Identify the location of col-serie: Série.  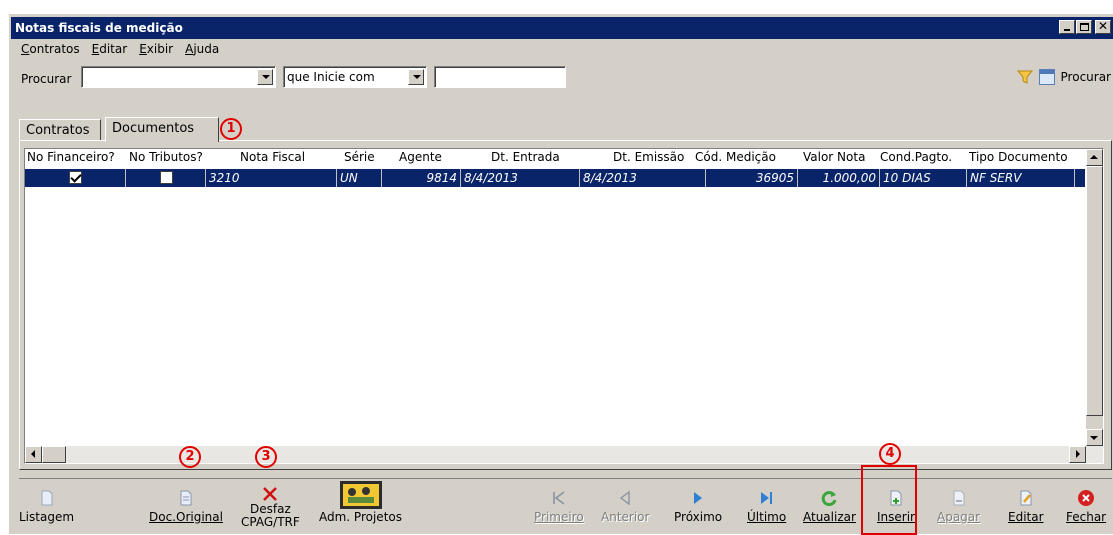
(359, 157).